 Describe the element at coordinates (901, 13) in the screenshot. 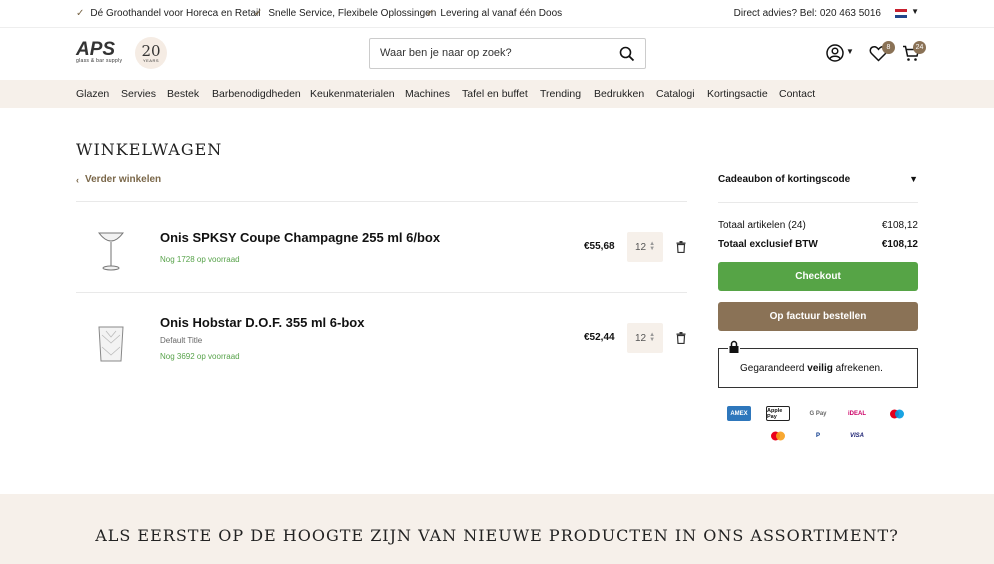

I see `language-flag-icon` at that location.